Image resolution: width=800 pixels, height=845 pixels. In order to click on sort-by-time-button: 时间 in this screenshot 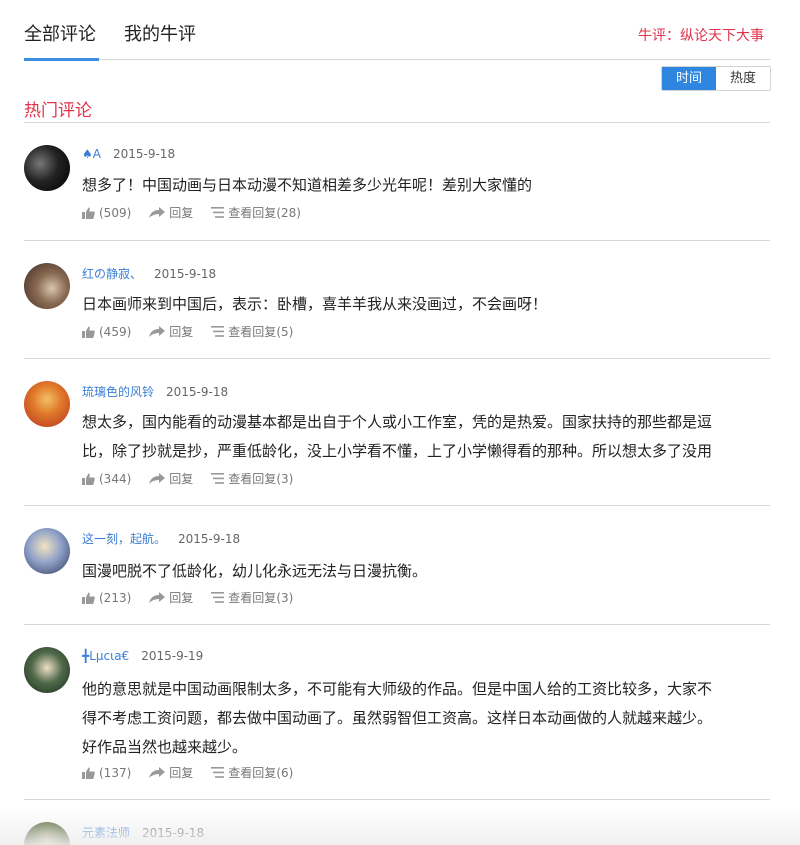, I will do `click(689, 78)`.